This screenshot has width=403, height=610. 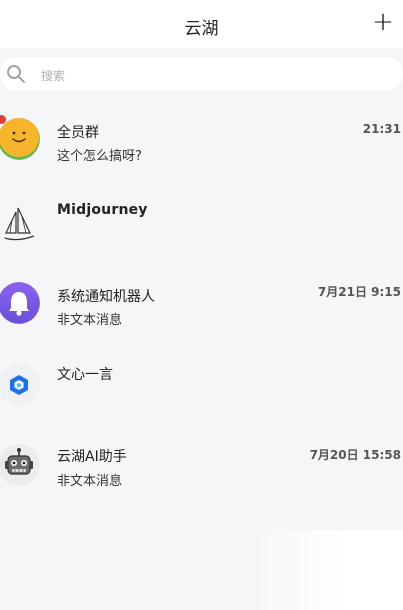 What do you see at coordinates (201, 317) in the screenshot?
I see `chat-item-system-bot: 系统通知机器人 非文本消息 7月21日 9:15` at bounding box center [201, 317].